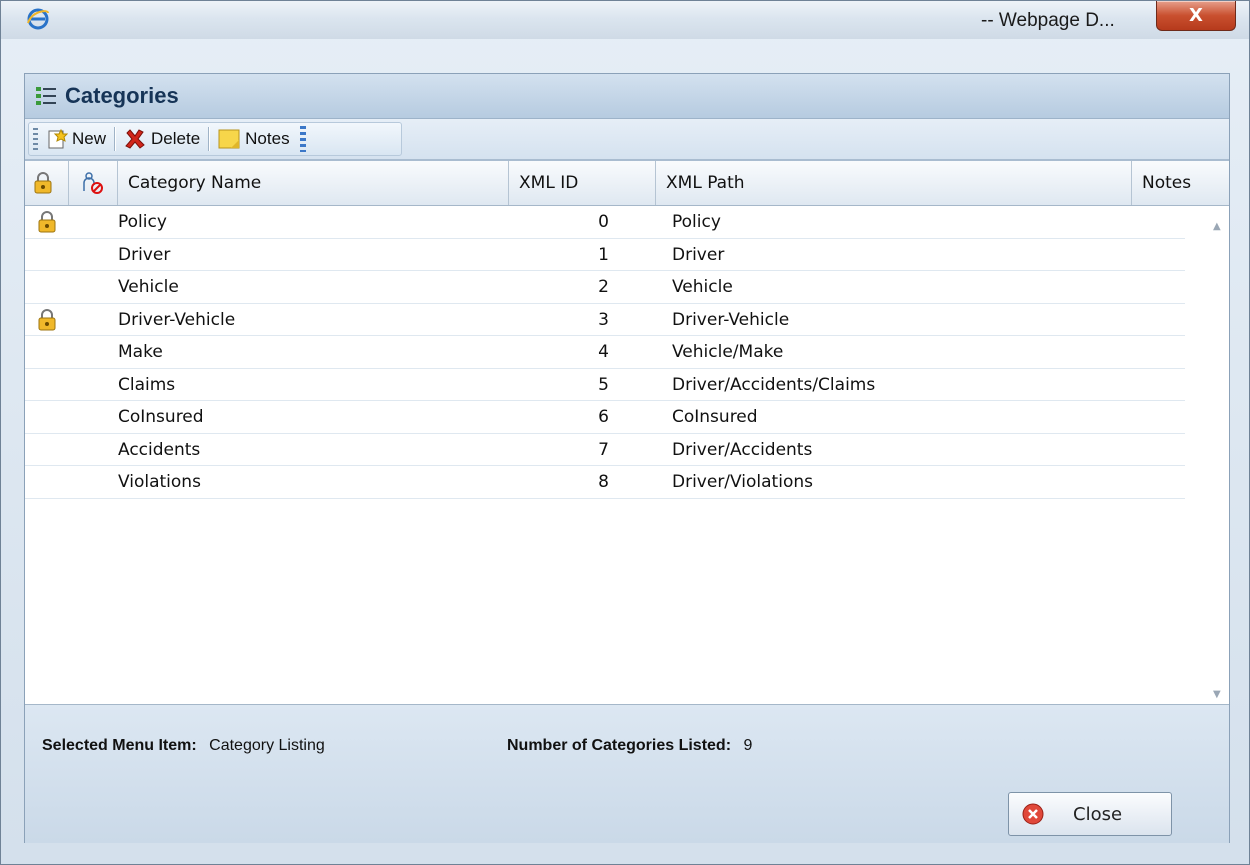  I want to click on category-name-cell: Driver, so click(144, 254).